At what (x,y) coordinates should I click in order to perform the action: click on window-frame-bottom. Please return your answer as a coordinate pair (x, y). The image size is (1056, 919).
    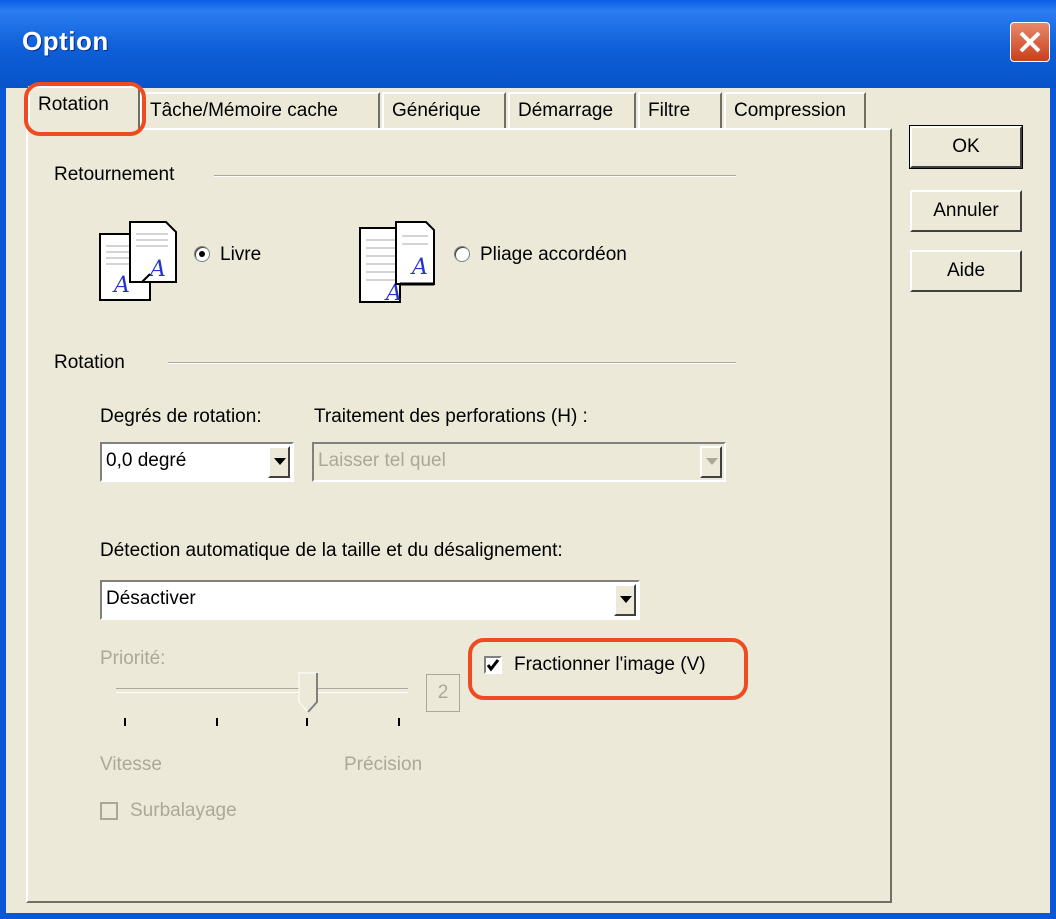
    Looking at the image, I should click on (528, 916).